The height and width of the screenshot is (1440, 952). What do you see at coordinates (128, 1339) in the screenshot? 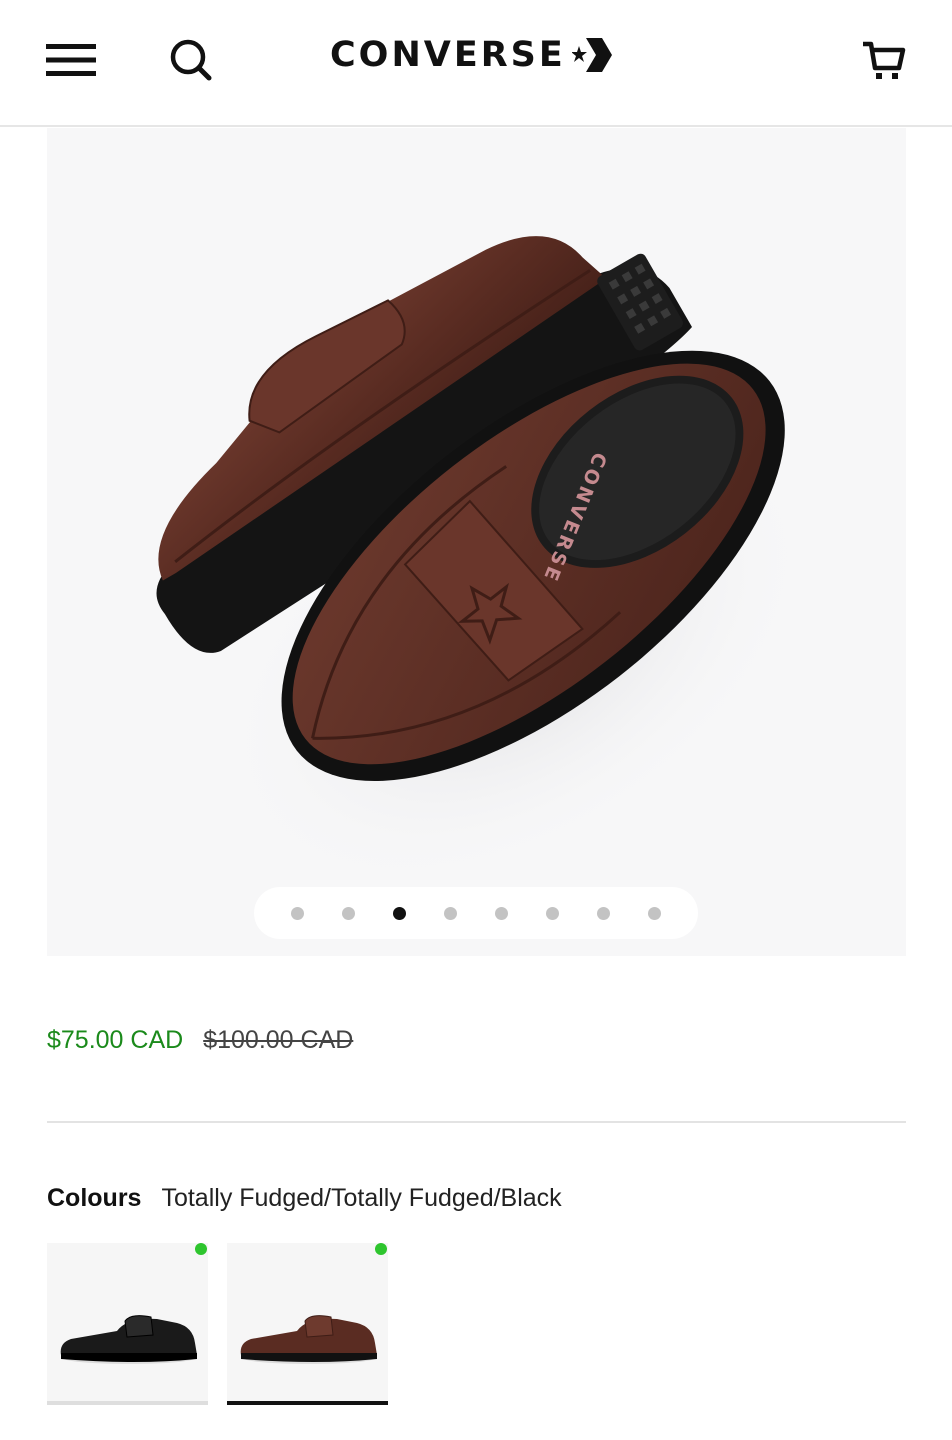
I see `black-loafer-thumbnail-icon` at bounding box center [128, 1339].